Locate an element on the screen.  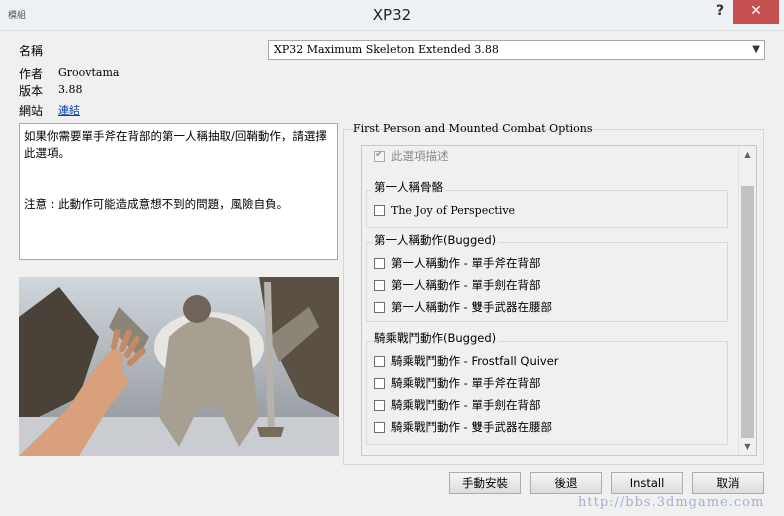
preview-image is located at coordinates (179, 366).